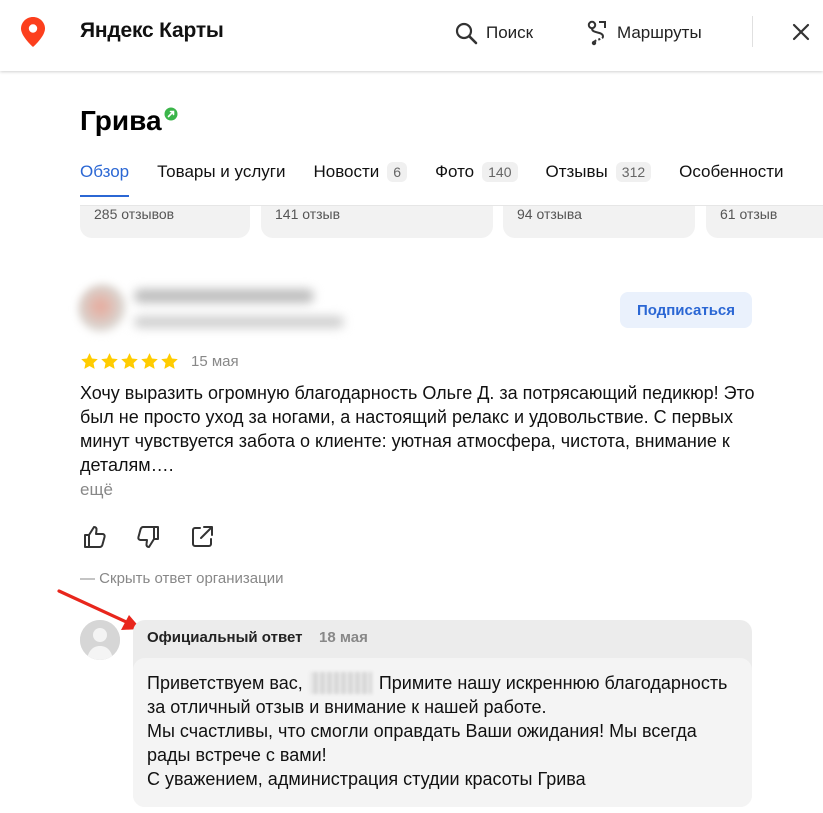 The width and height of the screenshot is (823, 813). I want to click on tab-count-badge: 6, so click(397, 172).